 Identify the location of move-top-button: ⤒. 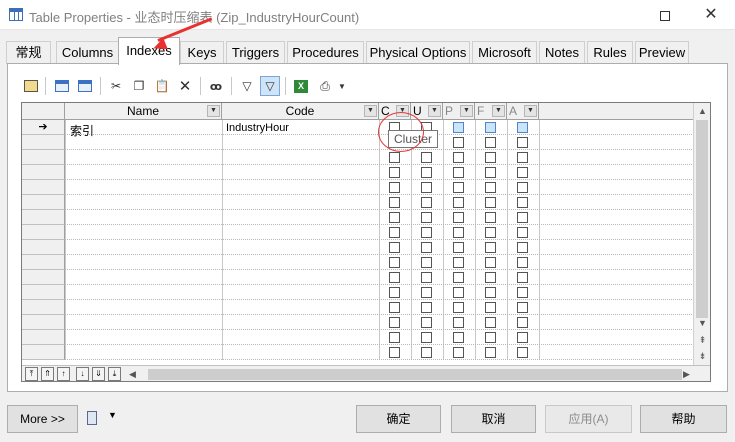
(31, 374).